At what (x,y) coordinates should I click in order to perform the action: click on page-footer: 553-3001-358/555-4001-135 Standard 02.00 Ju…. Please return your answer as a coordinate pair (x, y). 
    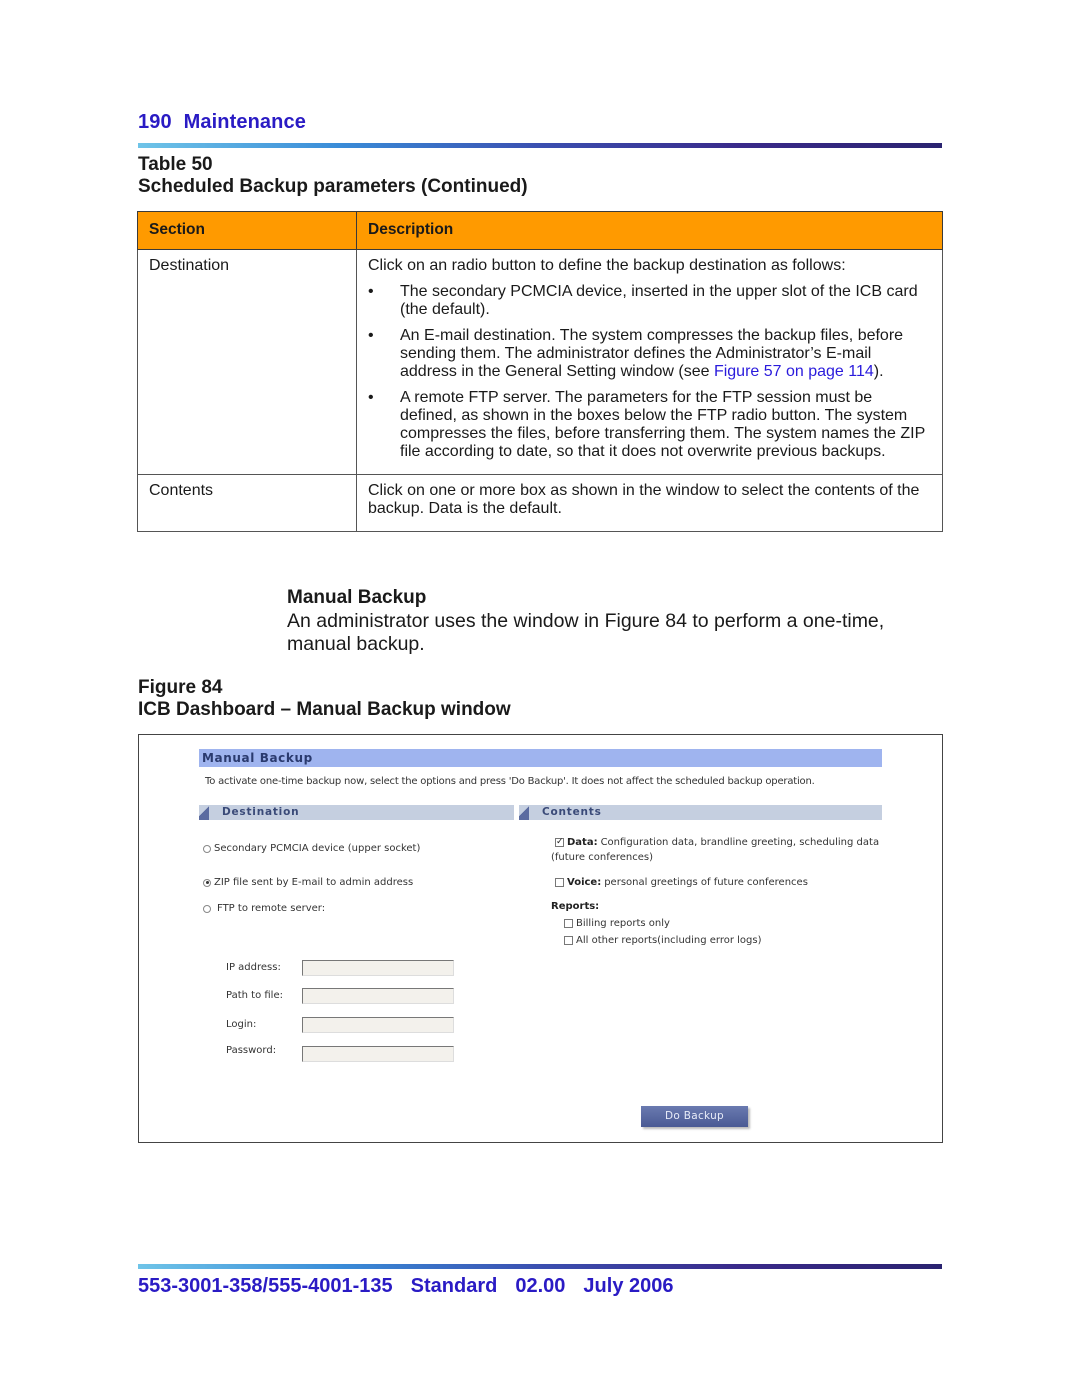
    Looking at the image, I should click on (415, 1286).